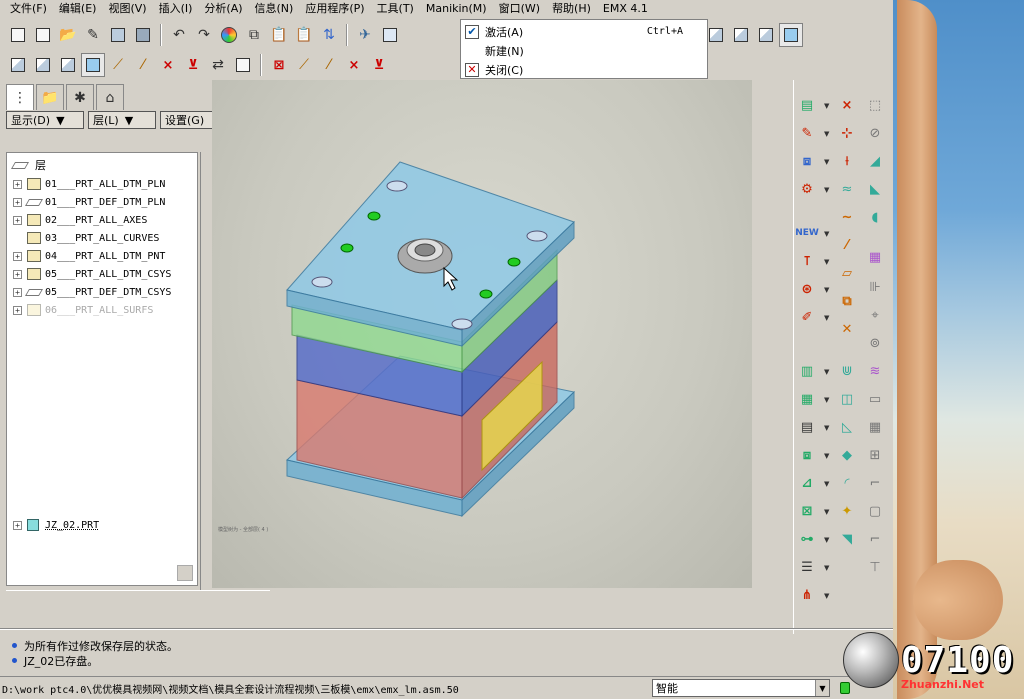 Image resolution: width=1024 pixels, height=699 pixels. Describe the element at coordinates (847, 189) in the screenshot. I see `curve-icon: ≈` at that location.